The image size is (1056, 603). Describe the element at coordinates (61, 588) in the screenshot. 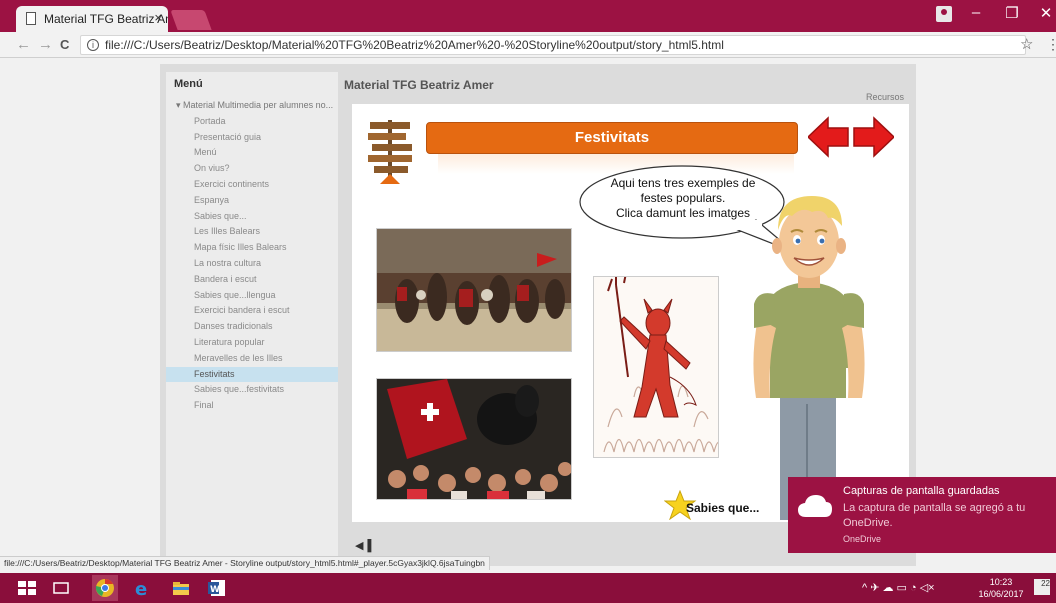

I see `task-view-icon` at that location.